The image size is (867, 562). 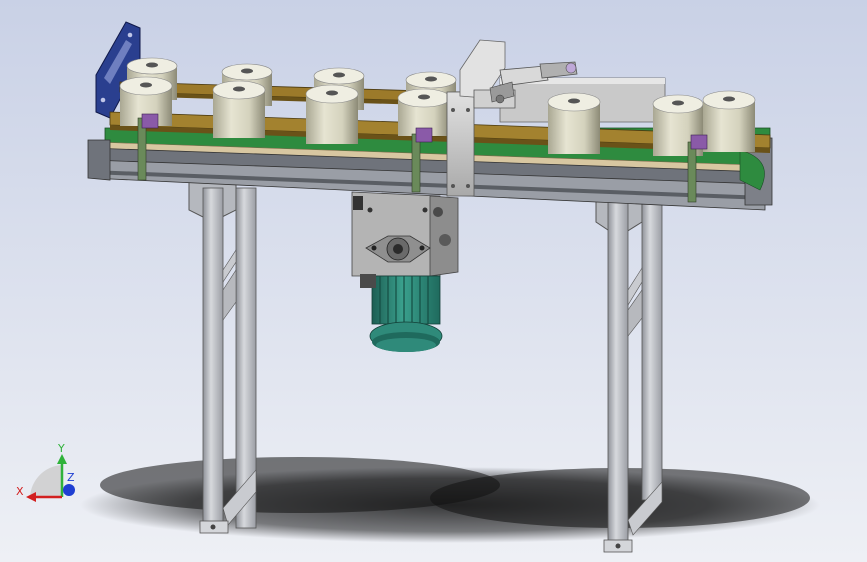 I want to click on y-axis-label: Y, so click(x=61, y=448).